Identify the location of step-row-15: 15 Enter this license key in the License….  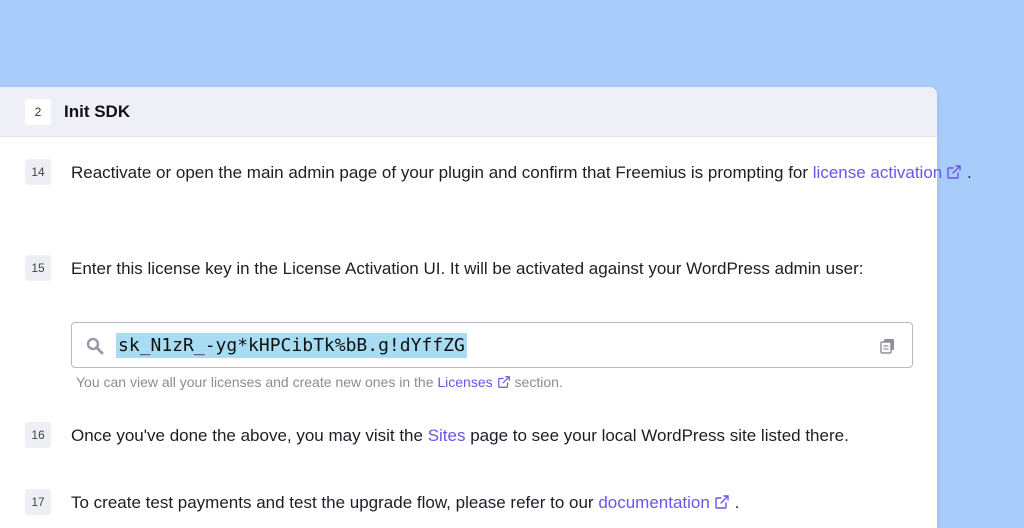
(514, 269).